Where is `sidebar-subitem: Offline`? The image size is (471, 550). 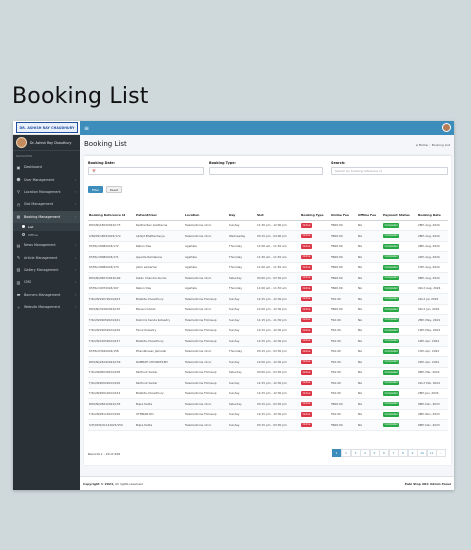
sidebar-subitem: Offline is located at coordinates (46, 235).